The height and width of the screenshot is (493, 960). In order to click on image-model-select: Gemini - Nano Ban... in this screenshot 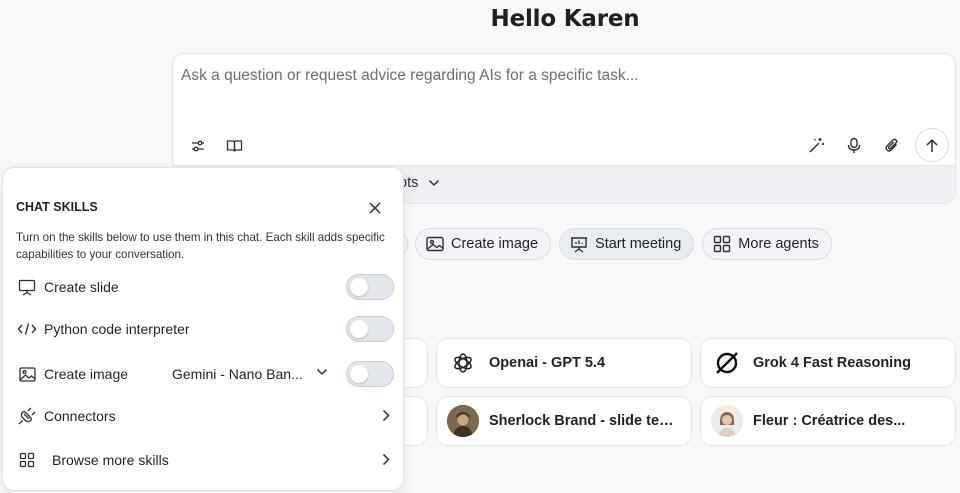, I will do `click(239, 374)`.